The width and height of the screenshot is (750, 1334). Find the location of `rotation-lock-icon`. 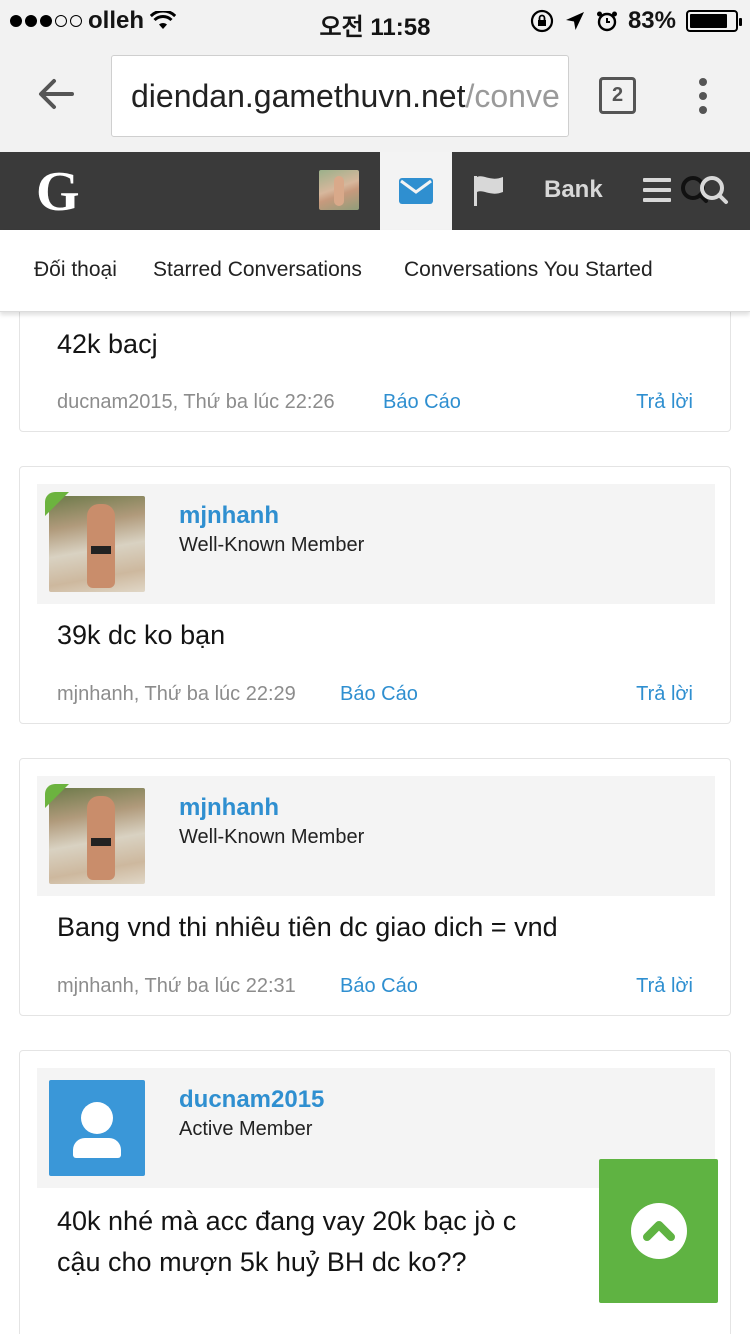

rotation-lock-icon is located at coordinates (542, 21).